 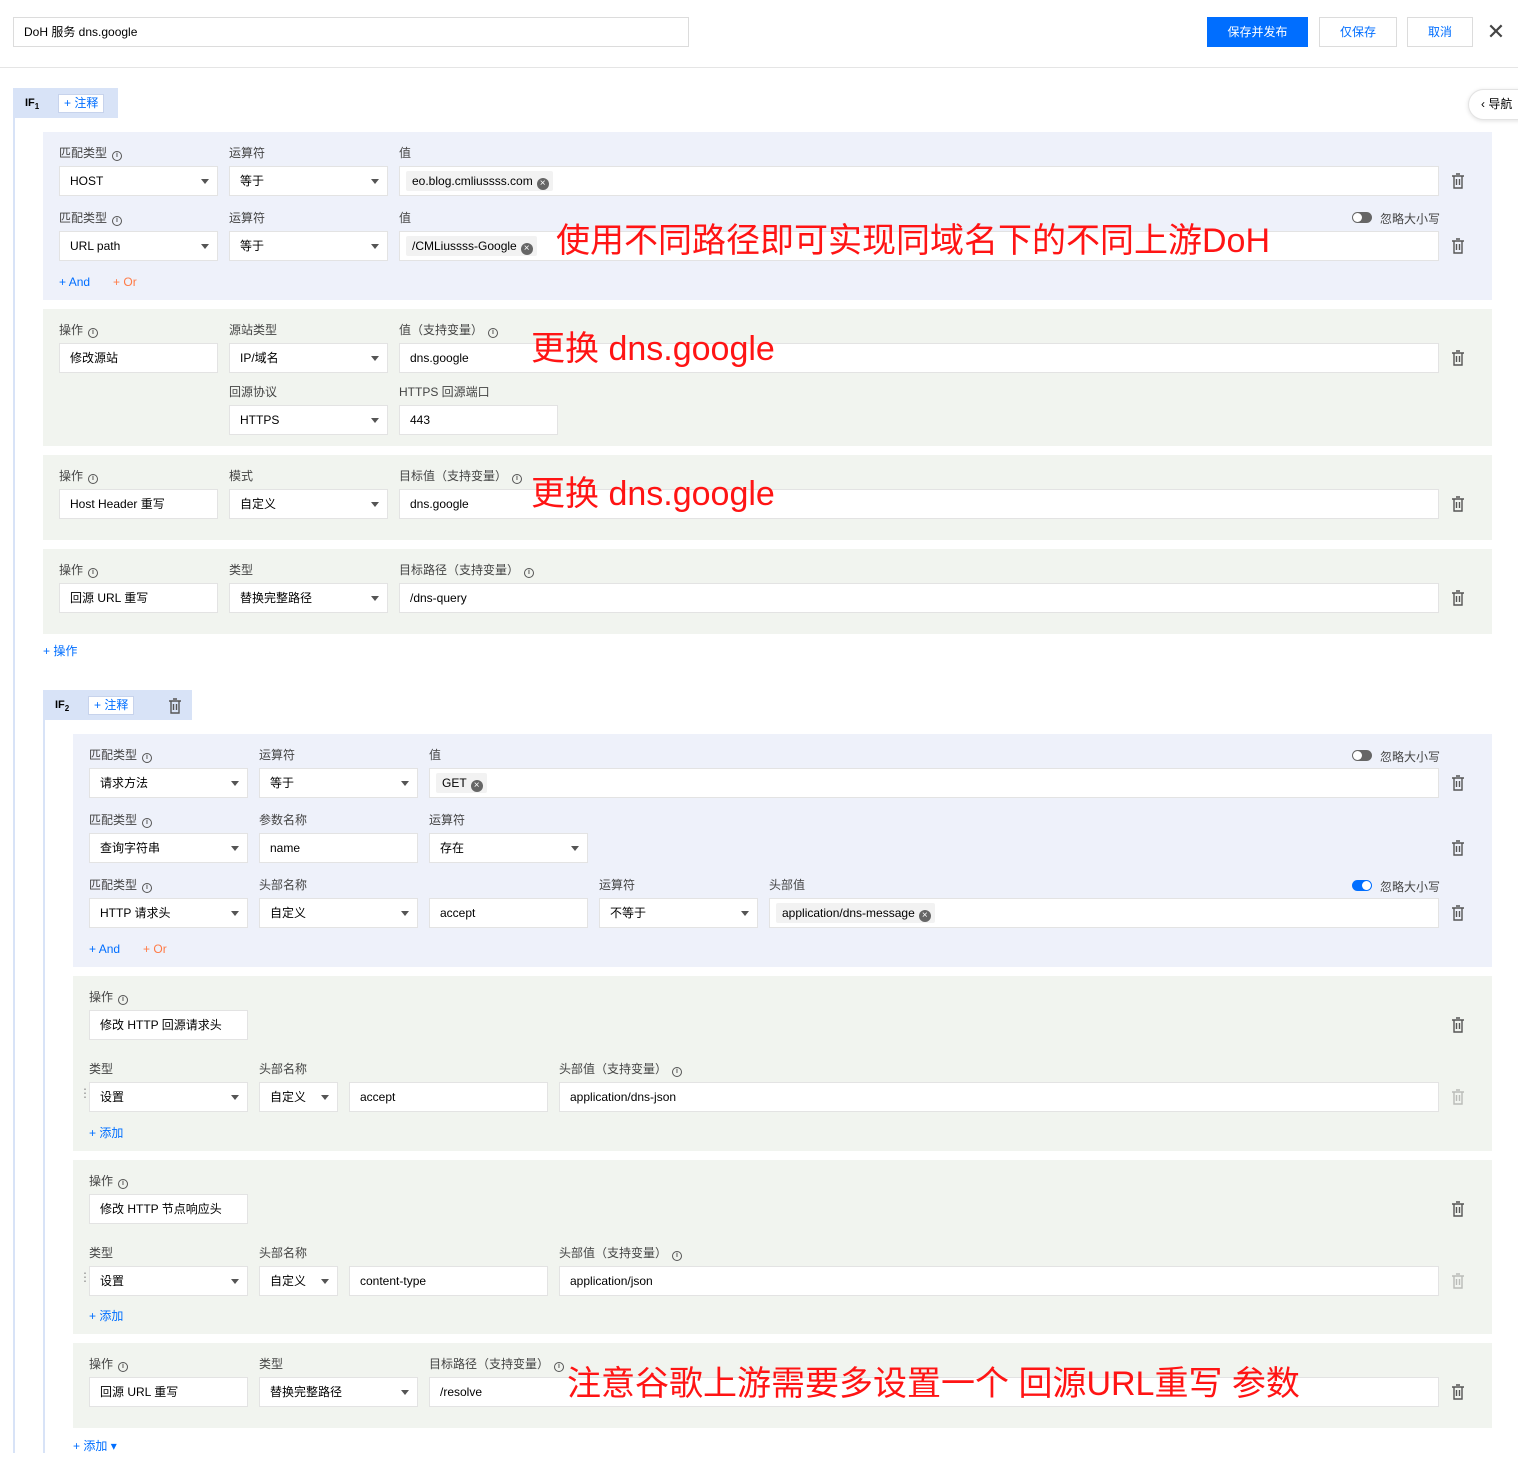 I want to click on close-icon: ✕, so click(x=1496, y=32).